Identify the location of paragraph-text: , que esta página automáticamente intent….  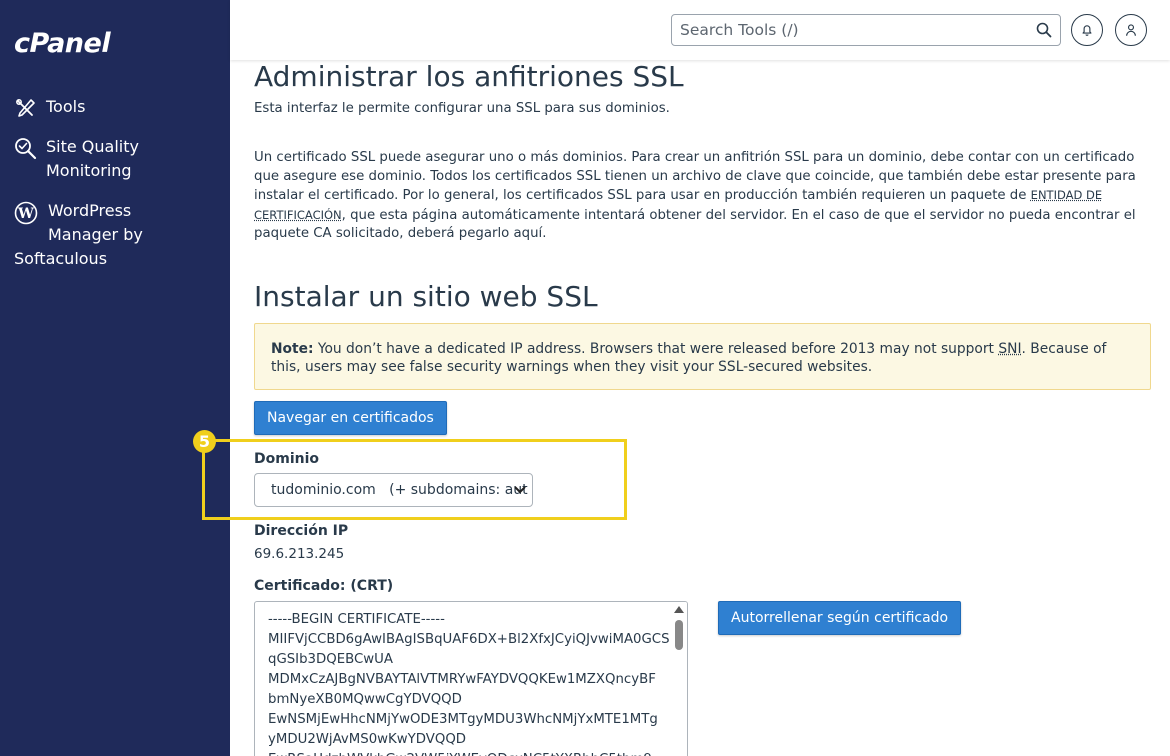
(695, 224).